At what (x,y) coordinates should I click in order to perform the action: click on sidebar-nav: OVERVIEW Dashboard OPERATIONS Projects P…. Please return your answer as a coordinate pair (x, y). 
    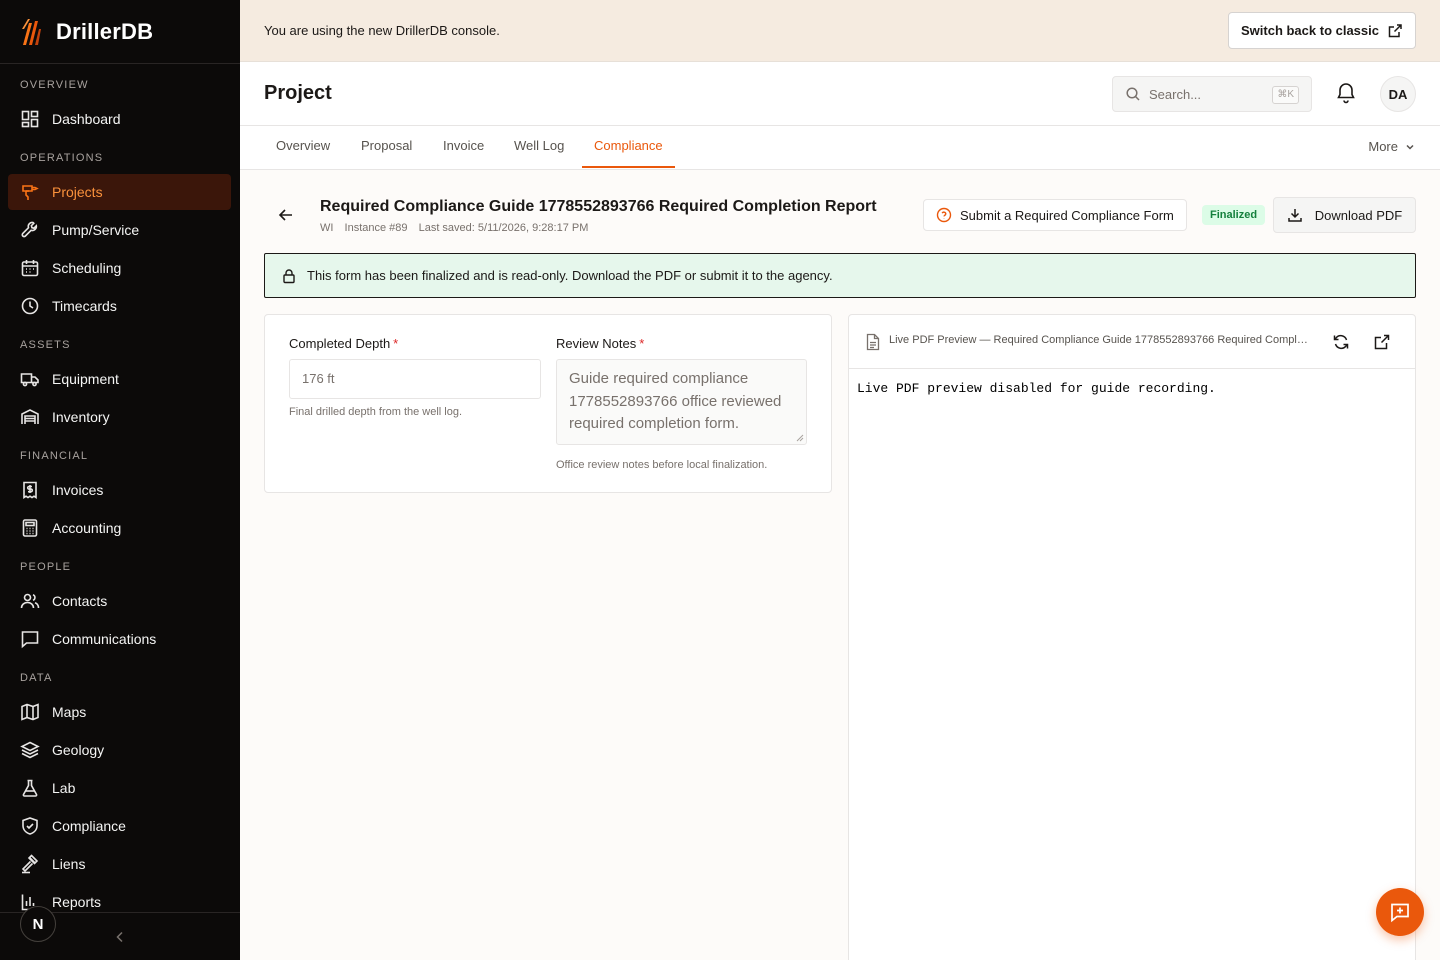
    Looking at the image, I should click on (120, 493).